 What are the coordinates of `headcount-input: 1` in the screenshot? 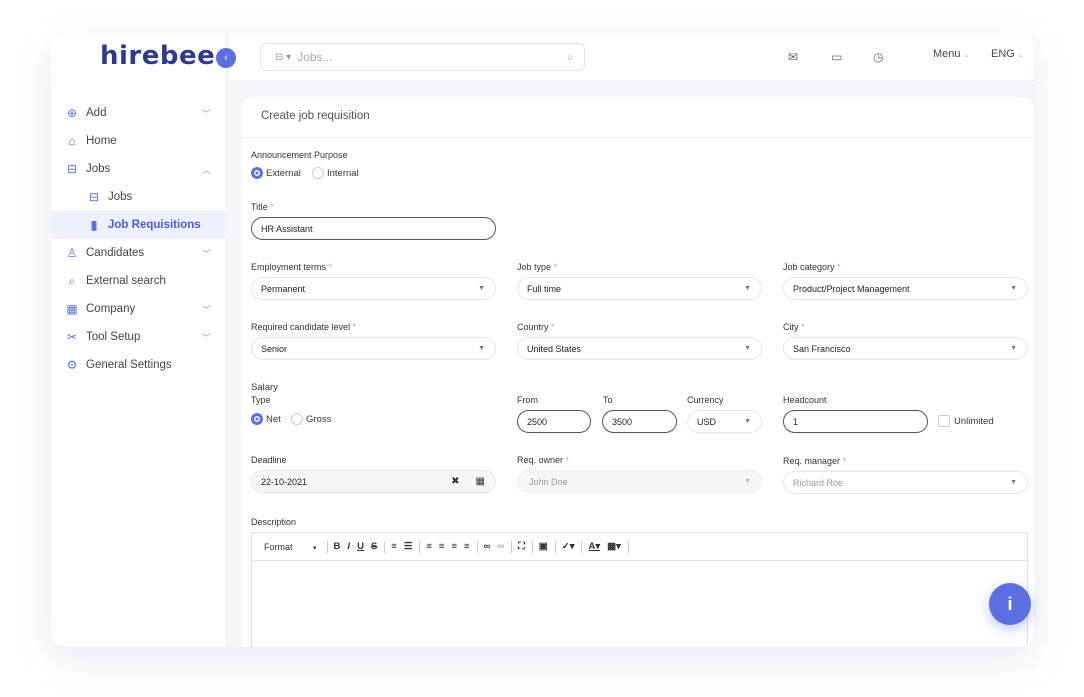 It's located at (855, 421).